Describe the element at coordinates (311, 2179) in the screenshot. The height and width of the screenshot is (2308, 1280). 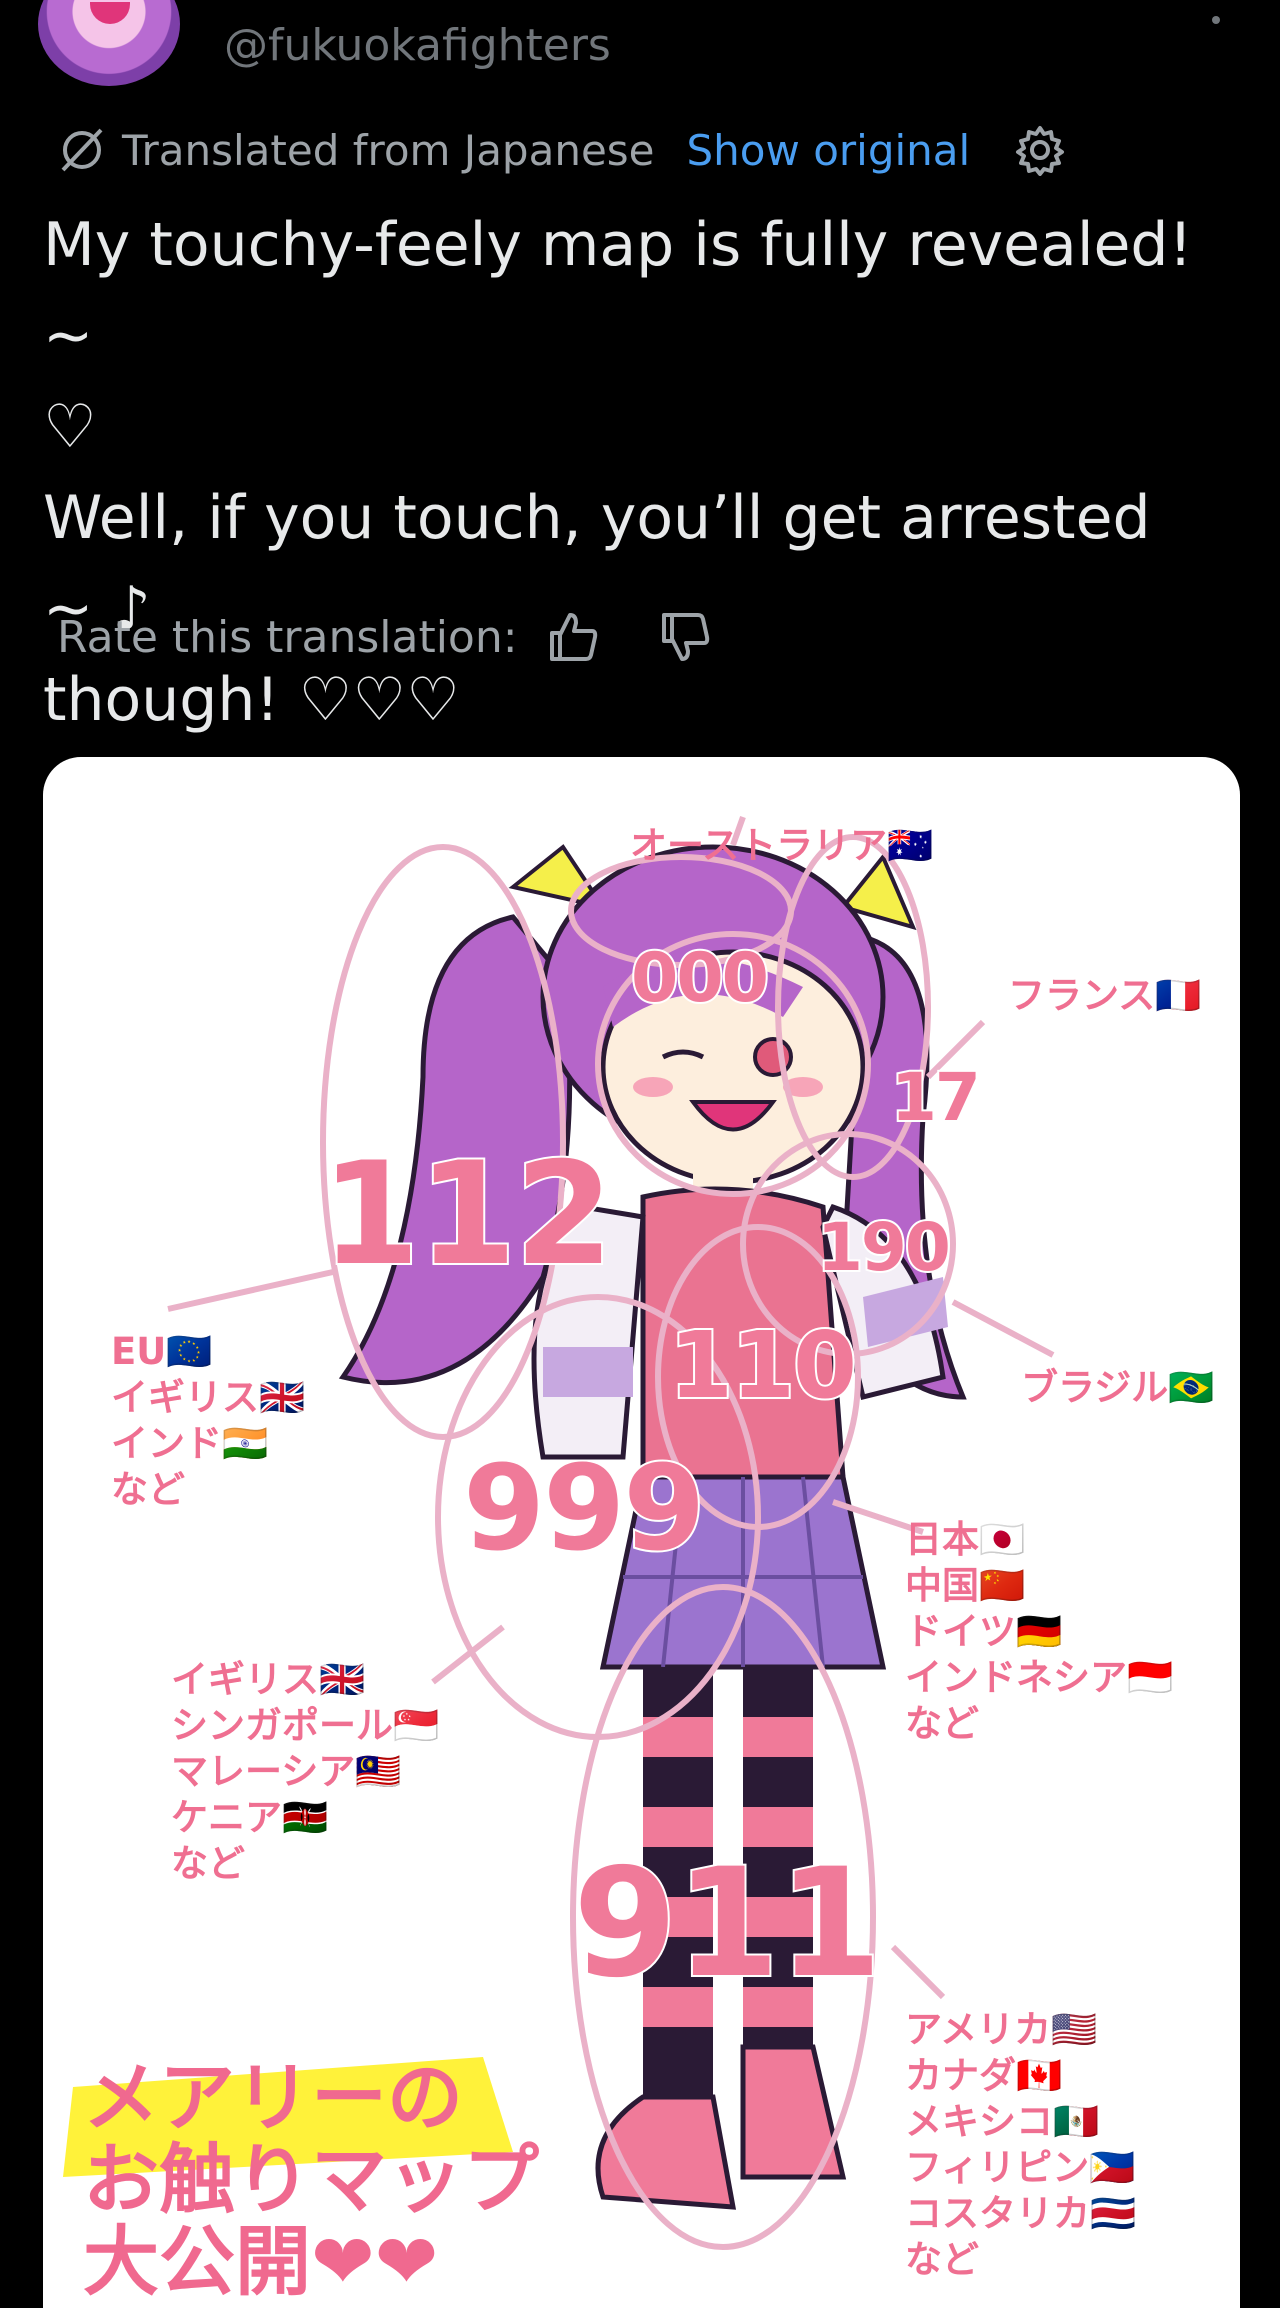
I see `title-line-2: お触りマップ` at that location.